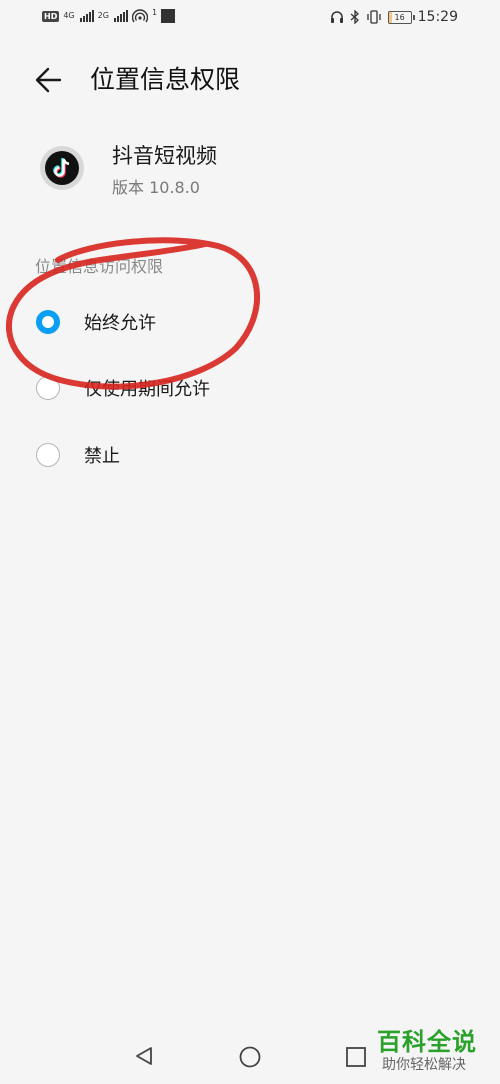 Image resolution: width=500 pixels, height=1084 pixels. Describe the element at coordinates (147, 389) in the screenshot. I see `option-label: 仅使用期间允许` at that location.